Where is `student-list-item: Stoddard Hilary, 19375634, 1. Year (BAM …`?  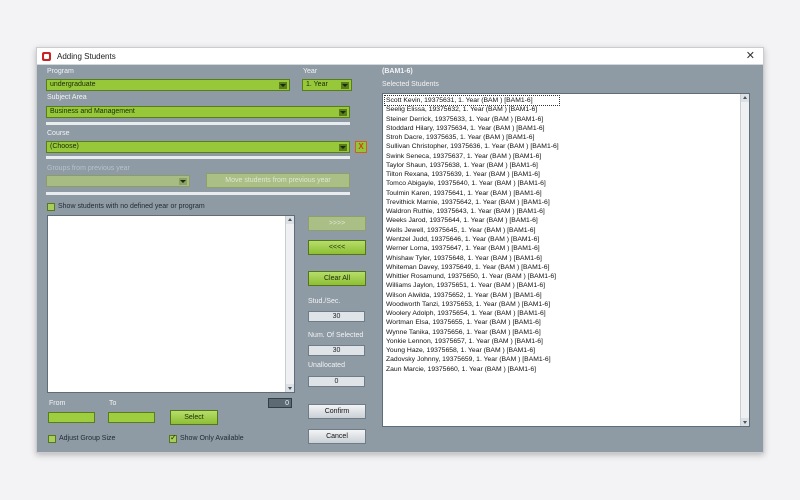
student-list-item: Stoddard Hilary, 19375634, 1. Year (BAM … is located at coordinates (472, 128).